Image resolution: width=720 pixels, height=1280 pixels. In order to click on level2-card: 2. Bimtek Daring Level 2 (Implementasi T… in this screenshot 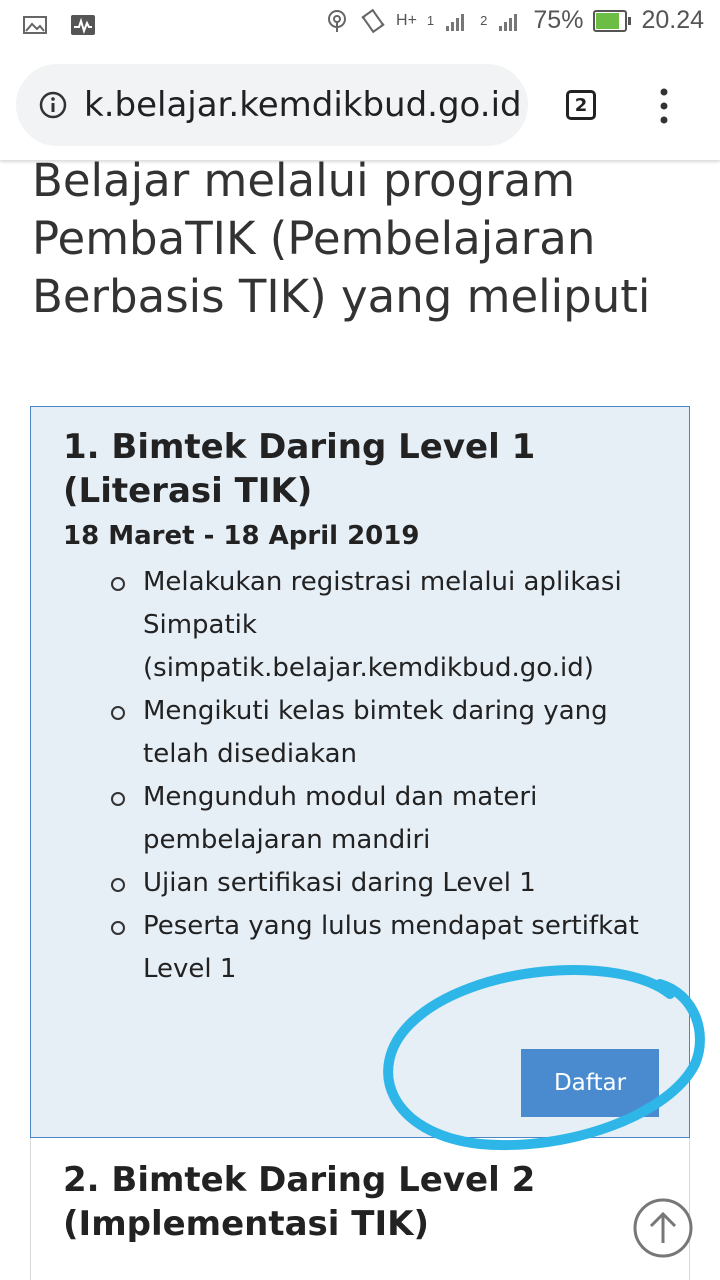, I will do `click(360, 1209)`.